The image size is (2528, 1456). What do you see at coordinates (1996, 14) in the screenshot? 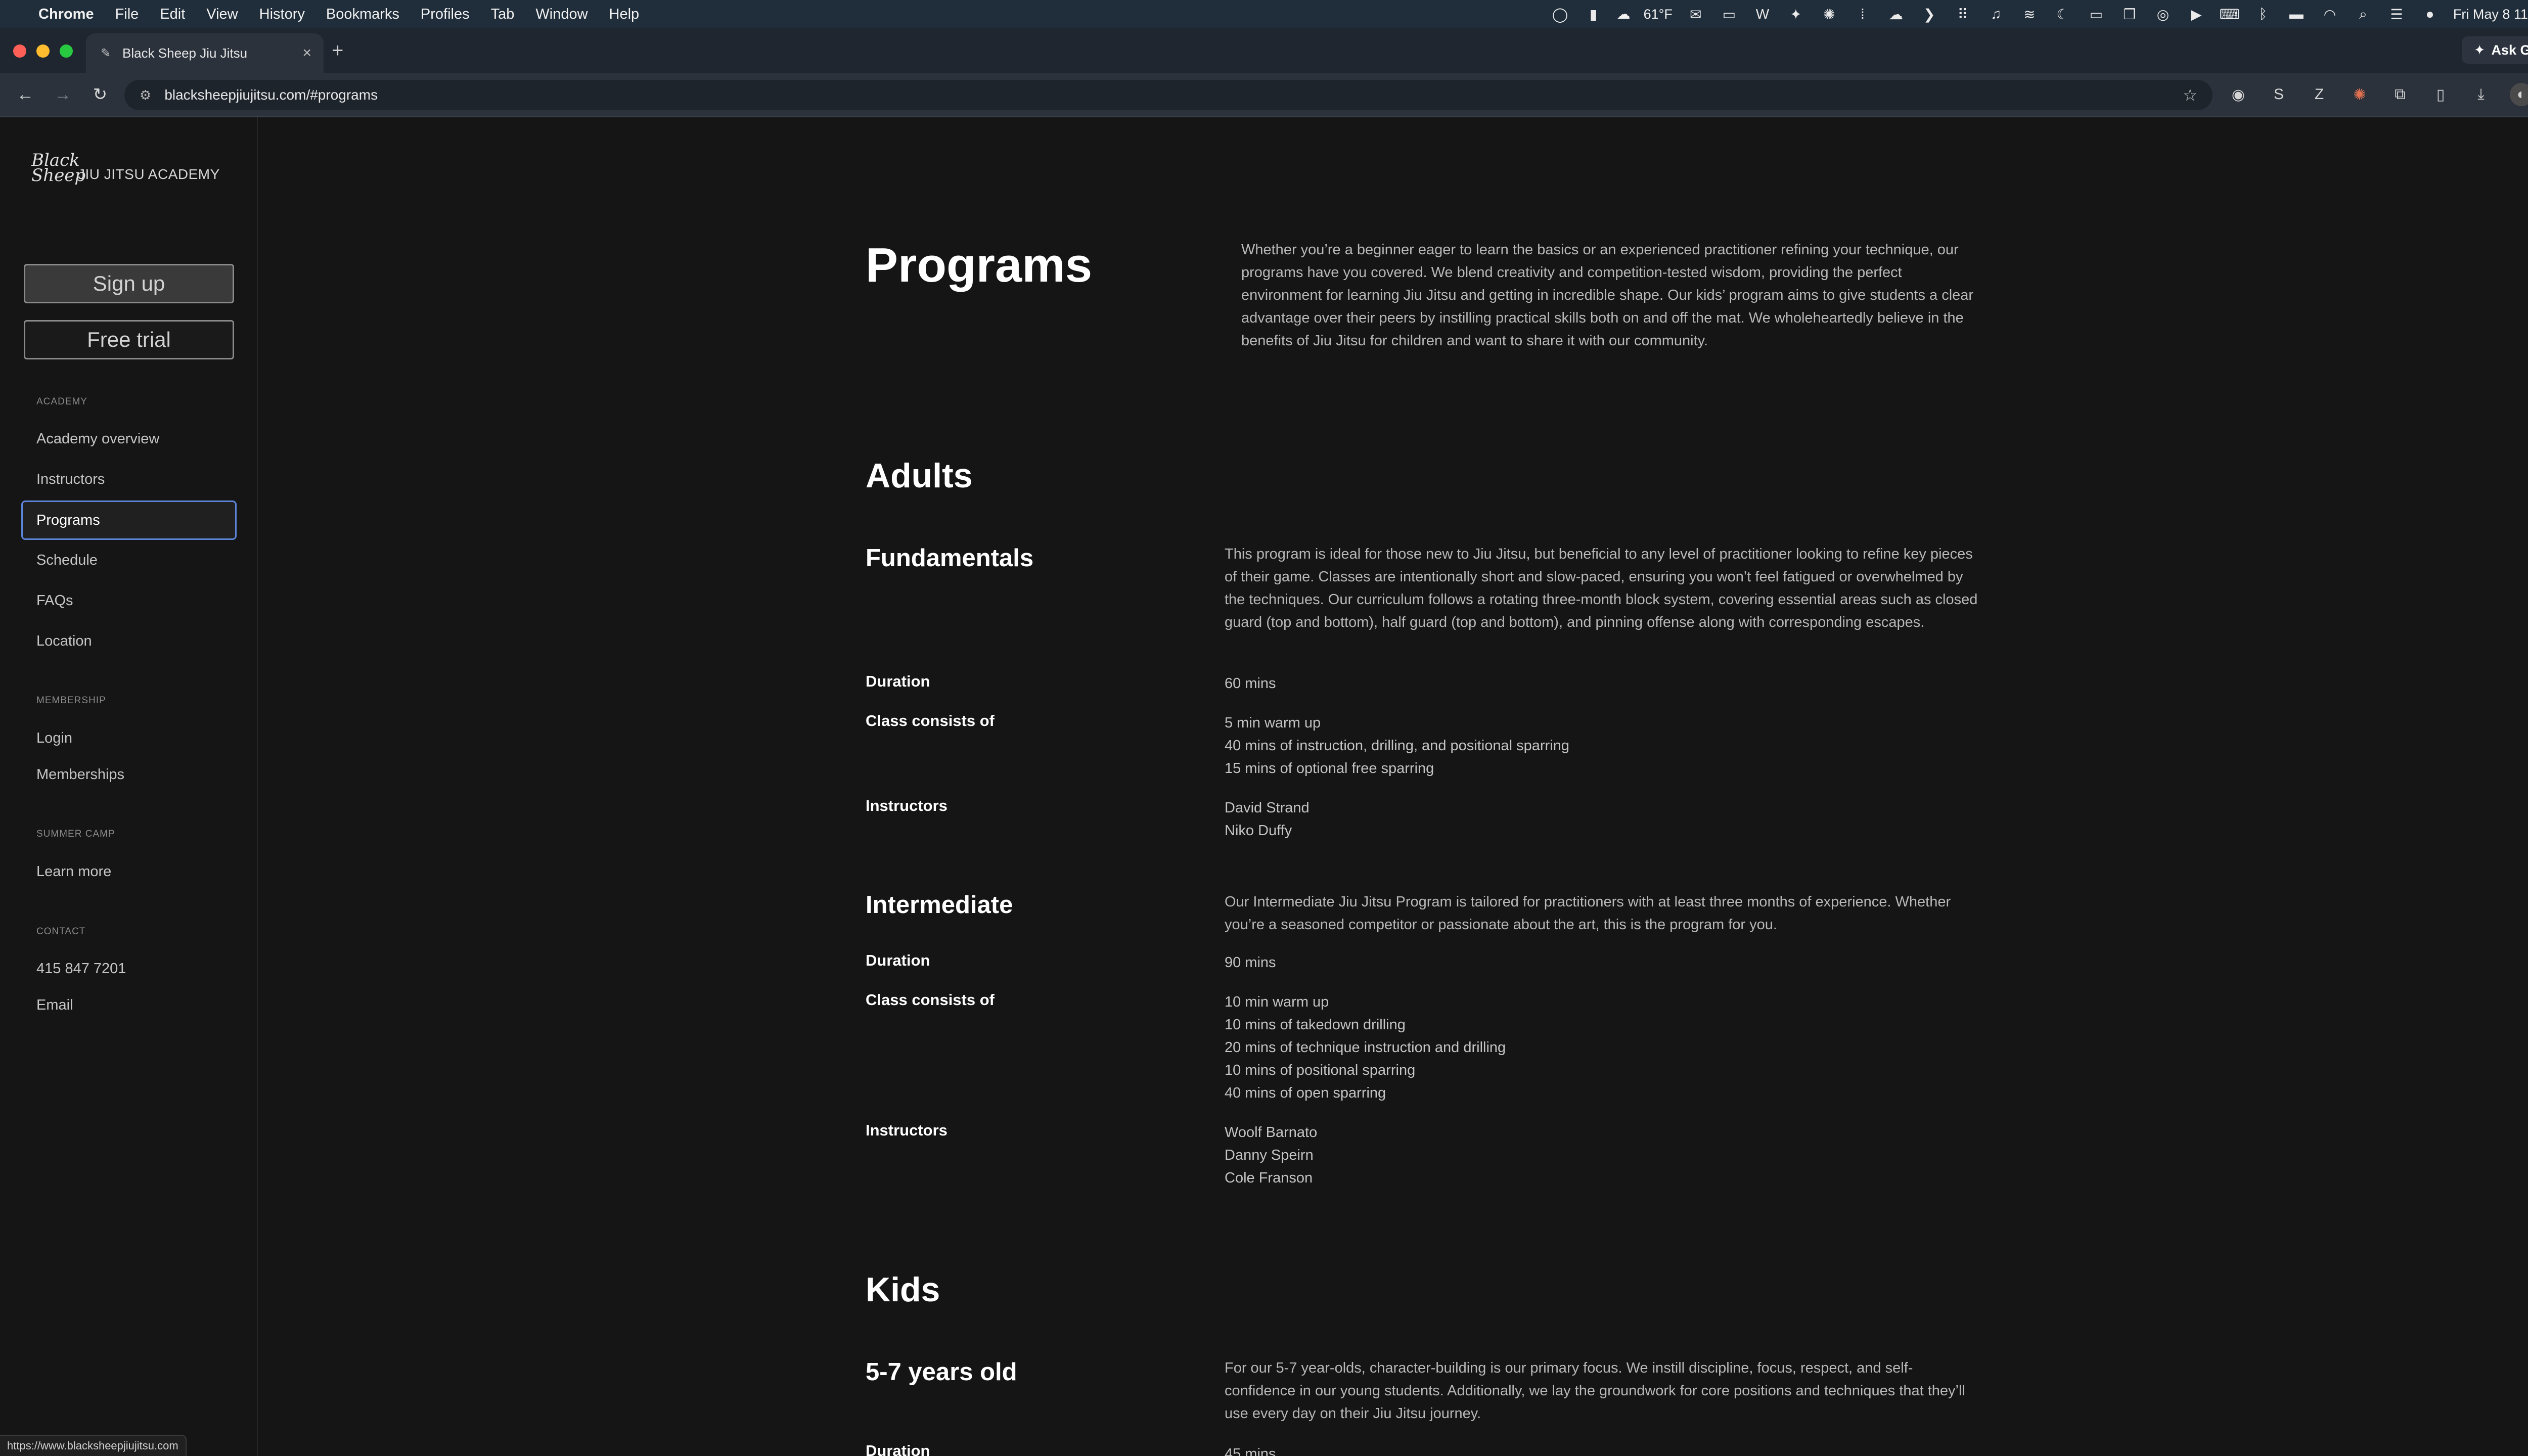
I see `headphones-icon: ♫` at bounding box center [1996, 14].